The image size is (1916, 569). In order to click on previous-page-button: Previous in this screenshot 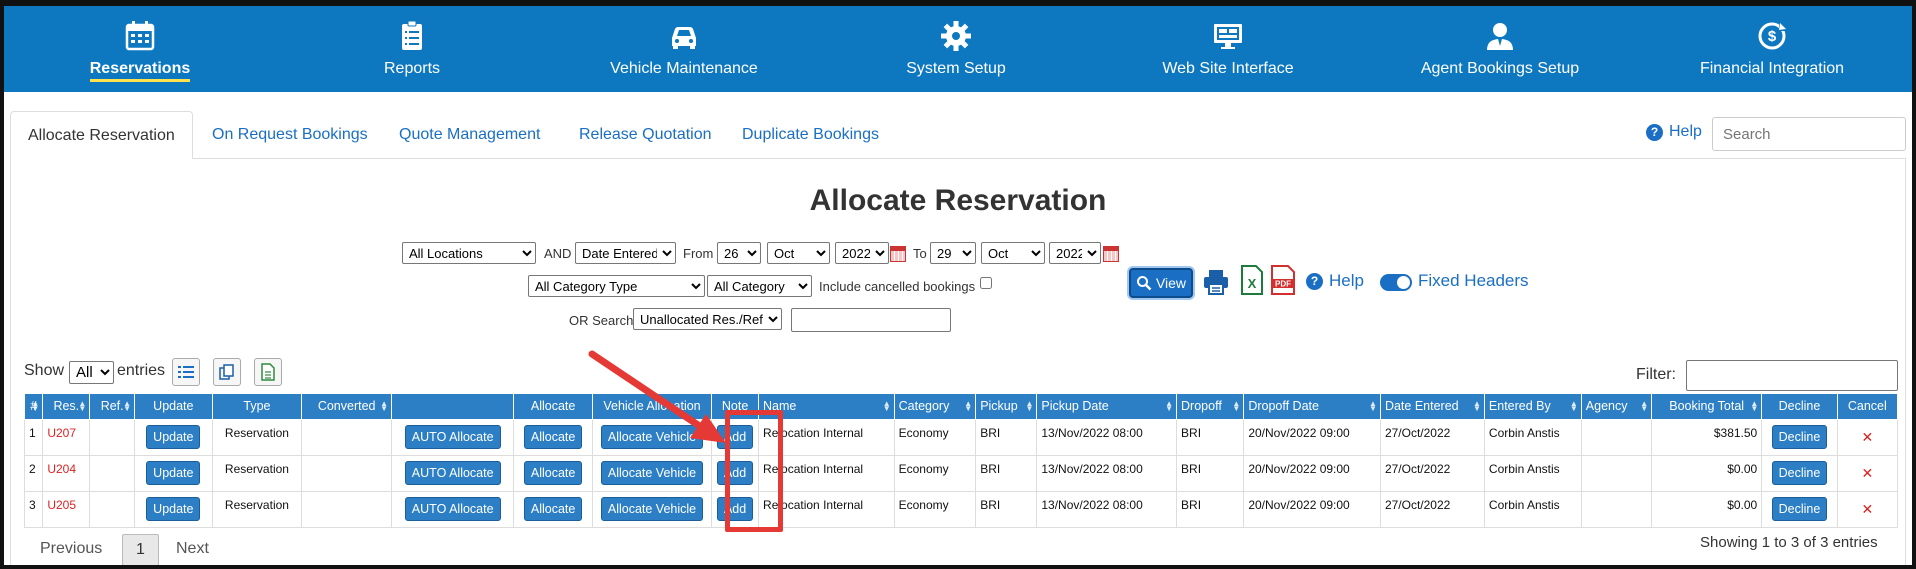, I will do `click(71, 549)`.